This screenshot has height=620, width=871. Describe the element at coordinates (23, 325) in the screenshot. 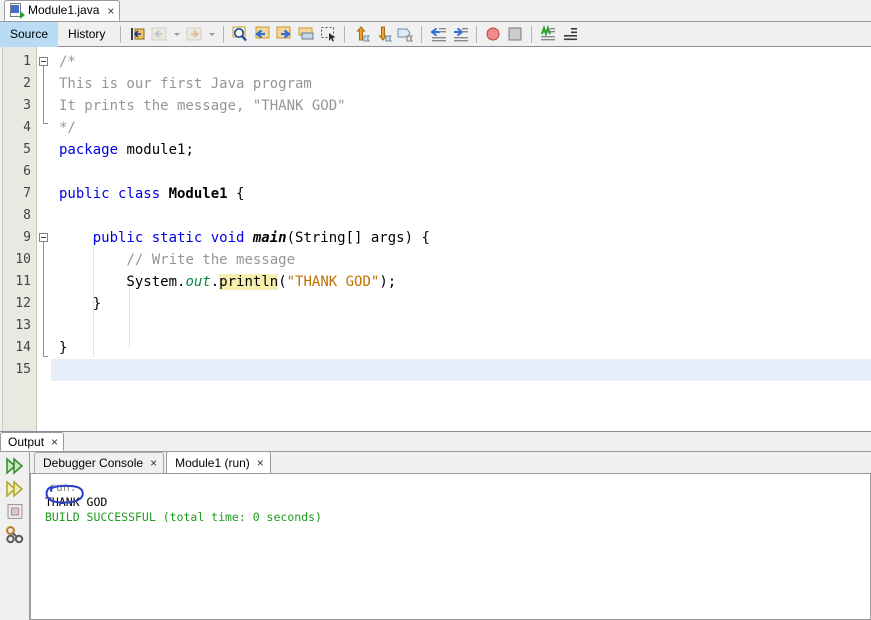

I see `line-number: 13` at that location.